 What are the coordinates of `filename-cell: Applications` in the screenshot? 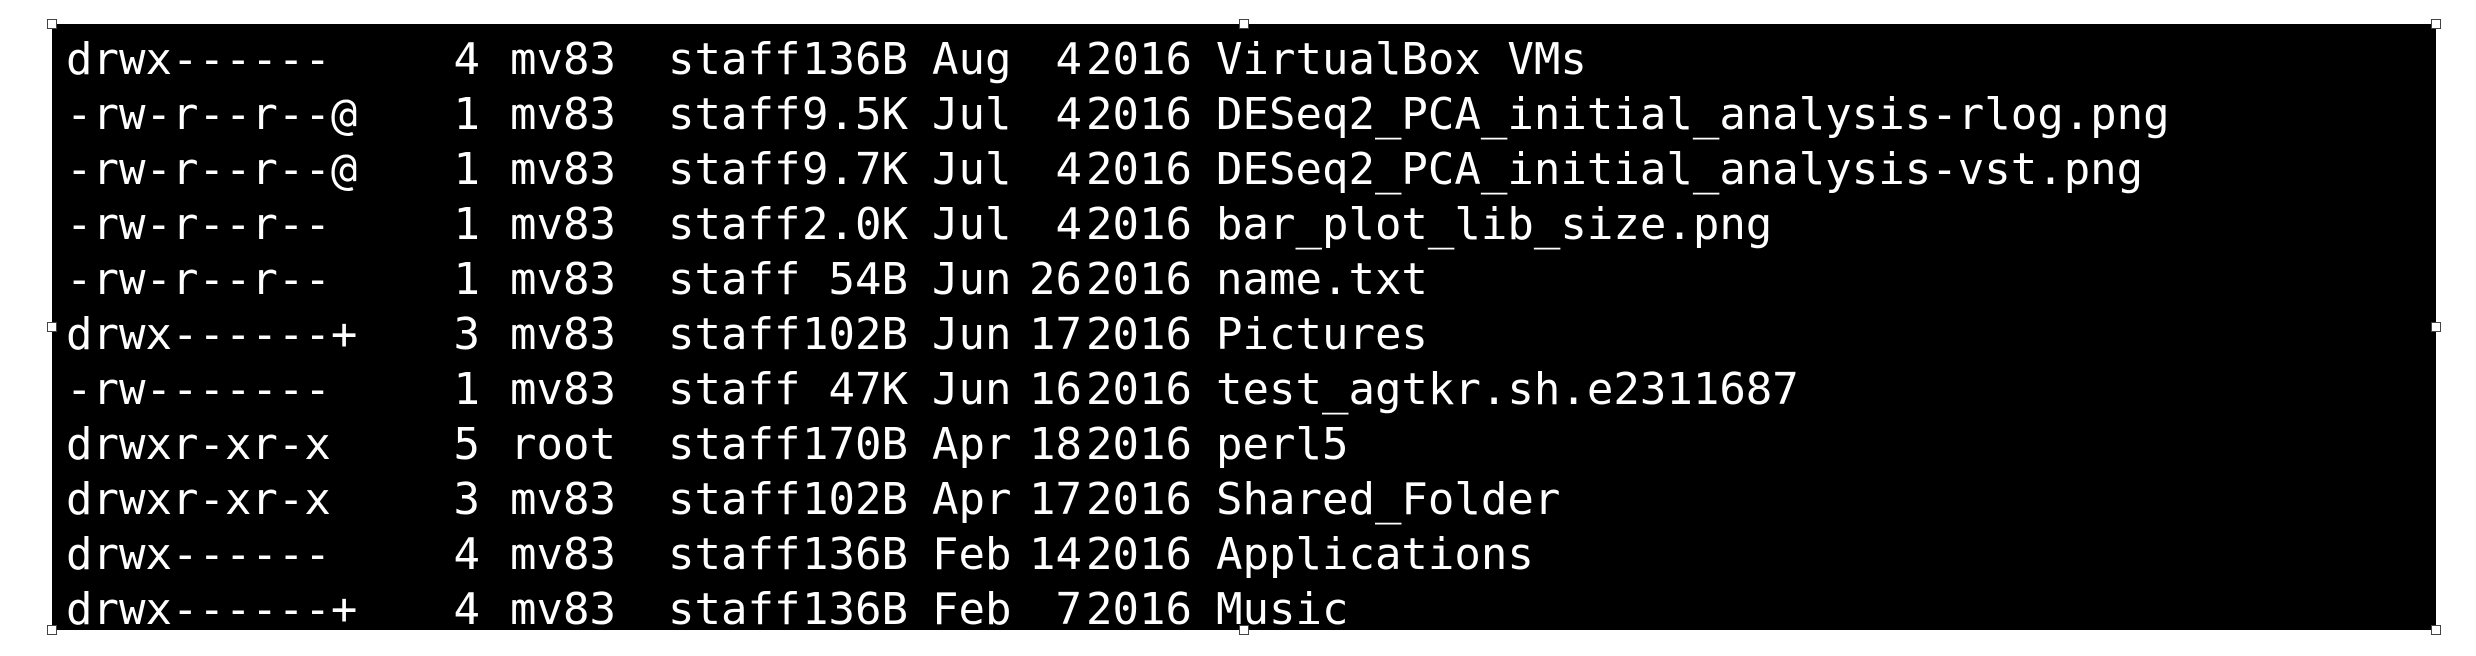 It's located at (1375, 554).